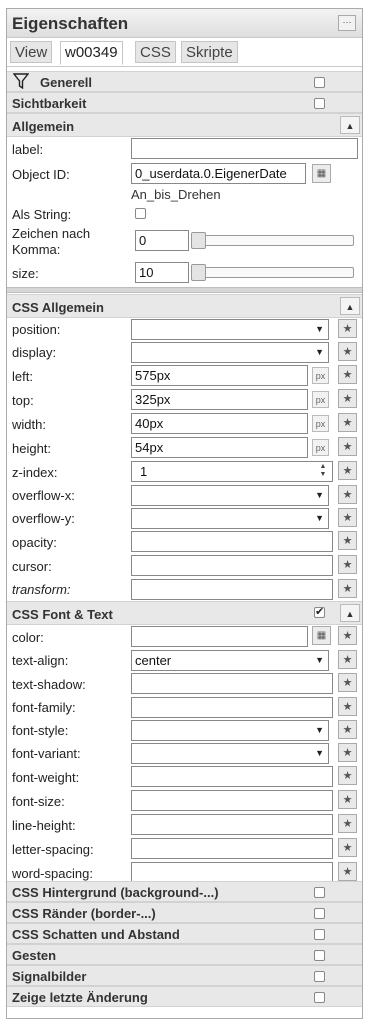 The width and height of the screenshot is (369, 1025). Describe the element at coordinates (184, 996) in the screenshot. I see `group-letzte-aenderung: Zeige letzte Änderung` at that location.